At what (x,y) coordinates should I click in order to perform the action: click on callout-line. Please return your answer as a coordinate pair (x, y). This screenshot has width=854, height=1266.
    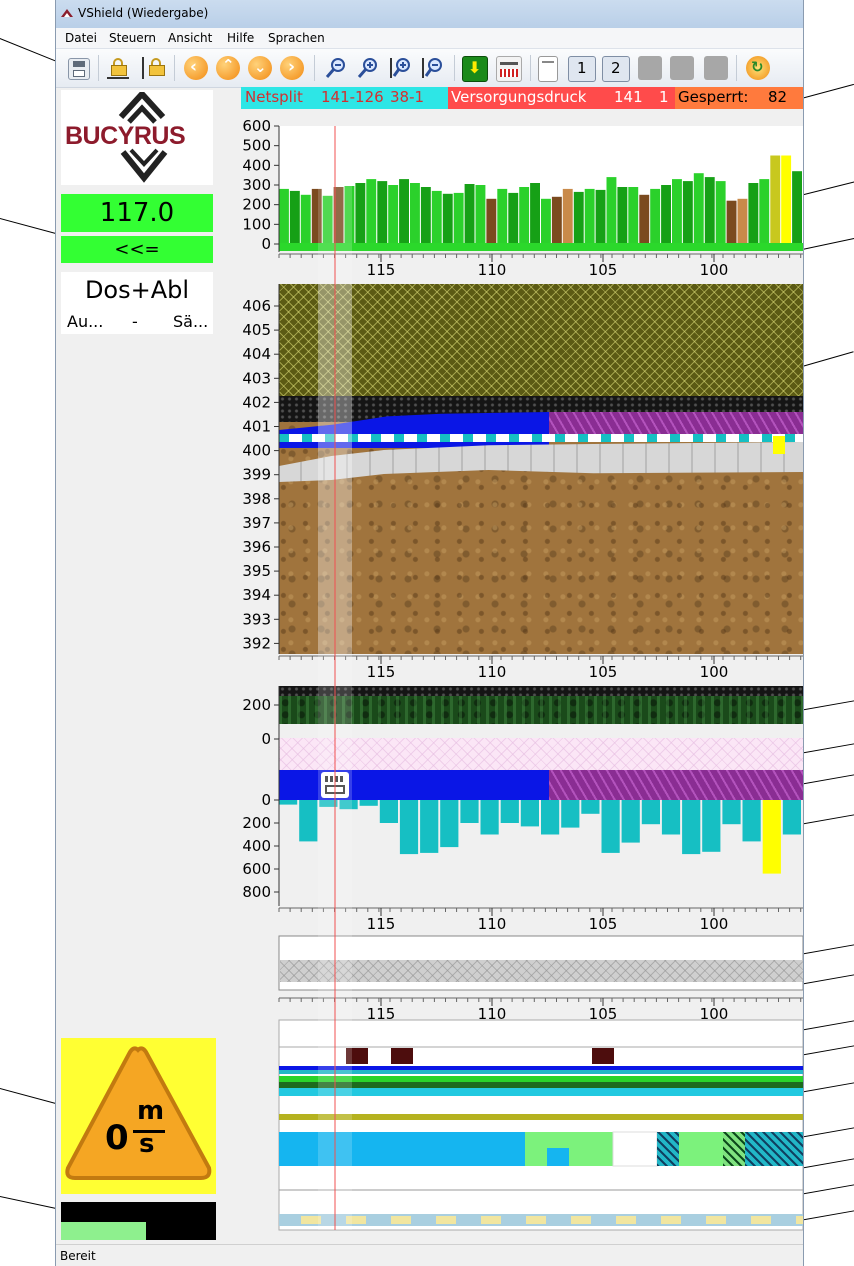
    Looking at the image, I should click on (29, 50).